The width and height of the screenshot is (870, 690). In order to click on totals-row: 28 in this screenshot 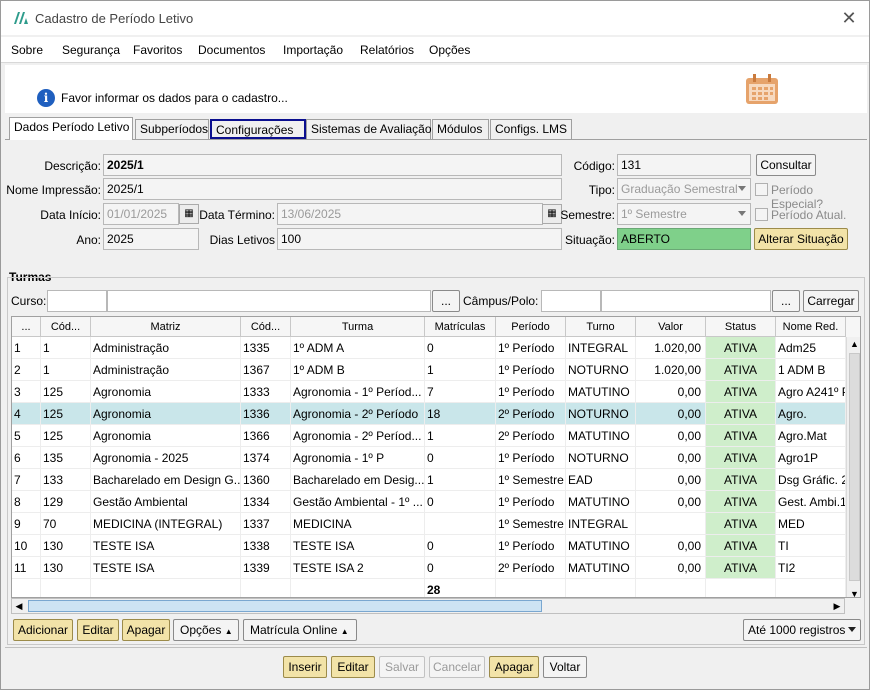, I will do `click(429, 588)`.